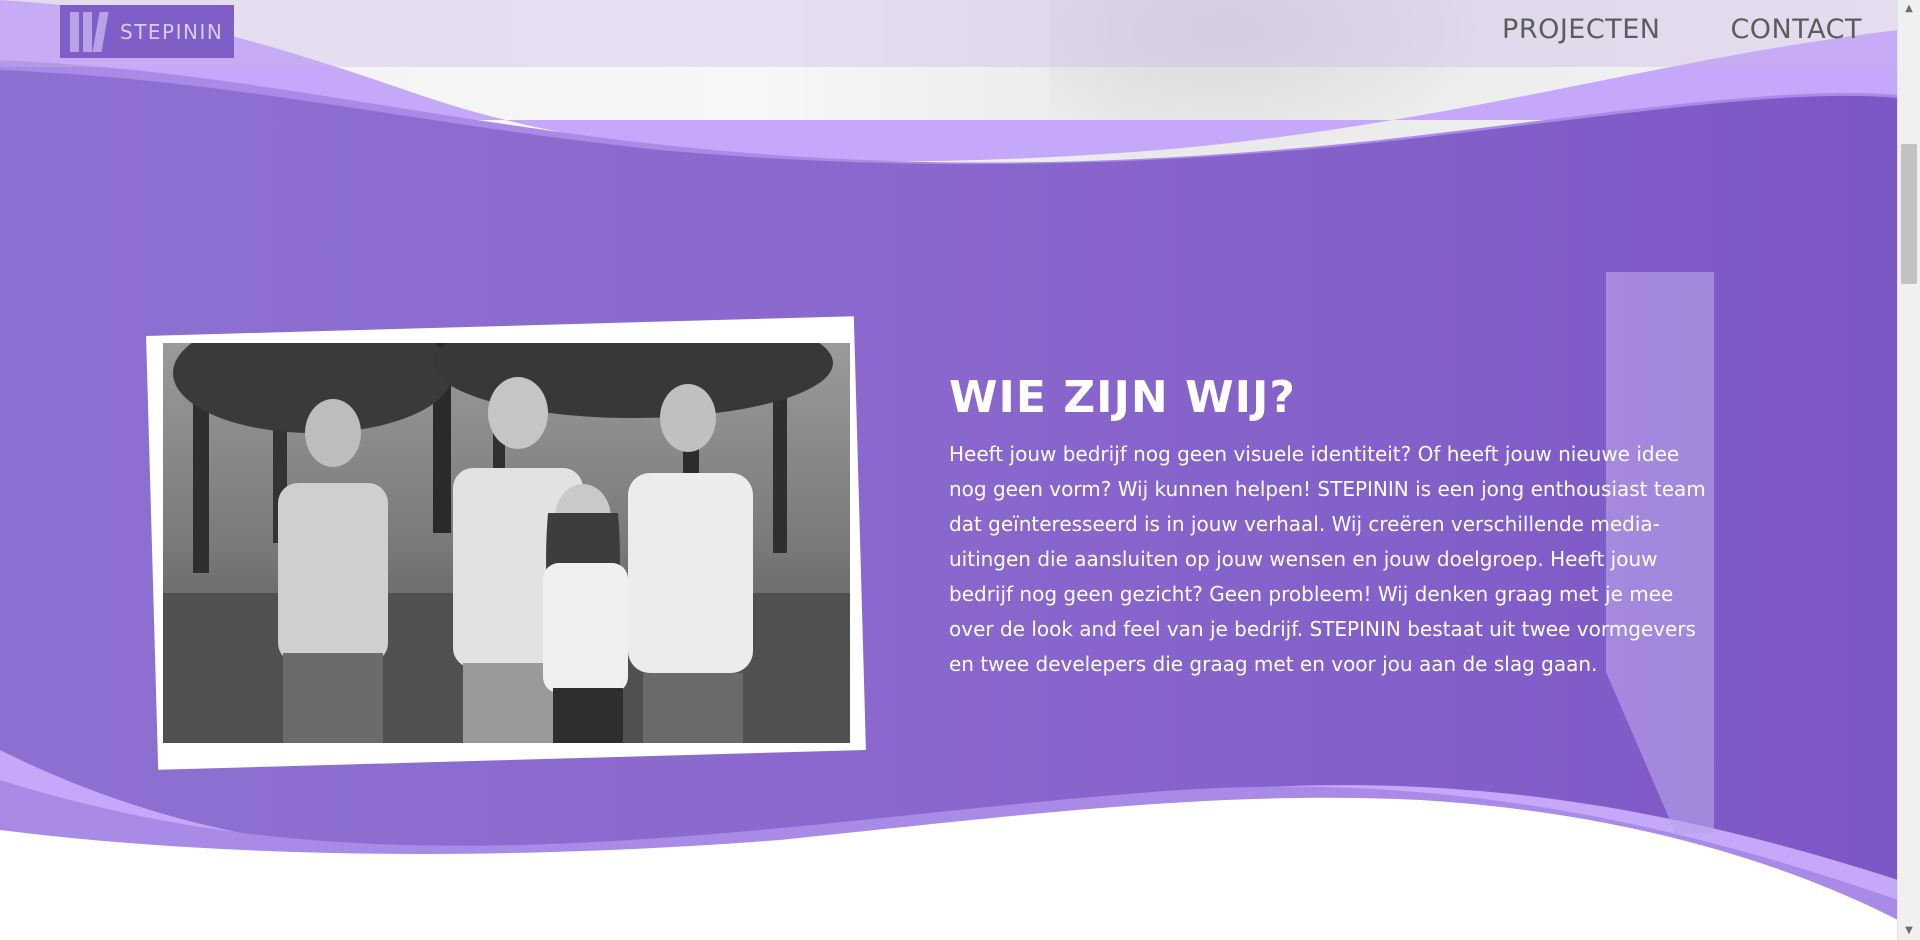 The height and width of the screenshot is (940, 1920). I want to click on nav-link-projecten: PROJECTEN, so click(1581, 29).